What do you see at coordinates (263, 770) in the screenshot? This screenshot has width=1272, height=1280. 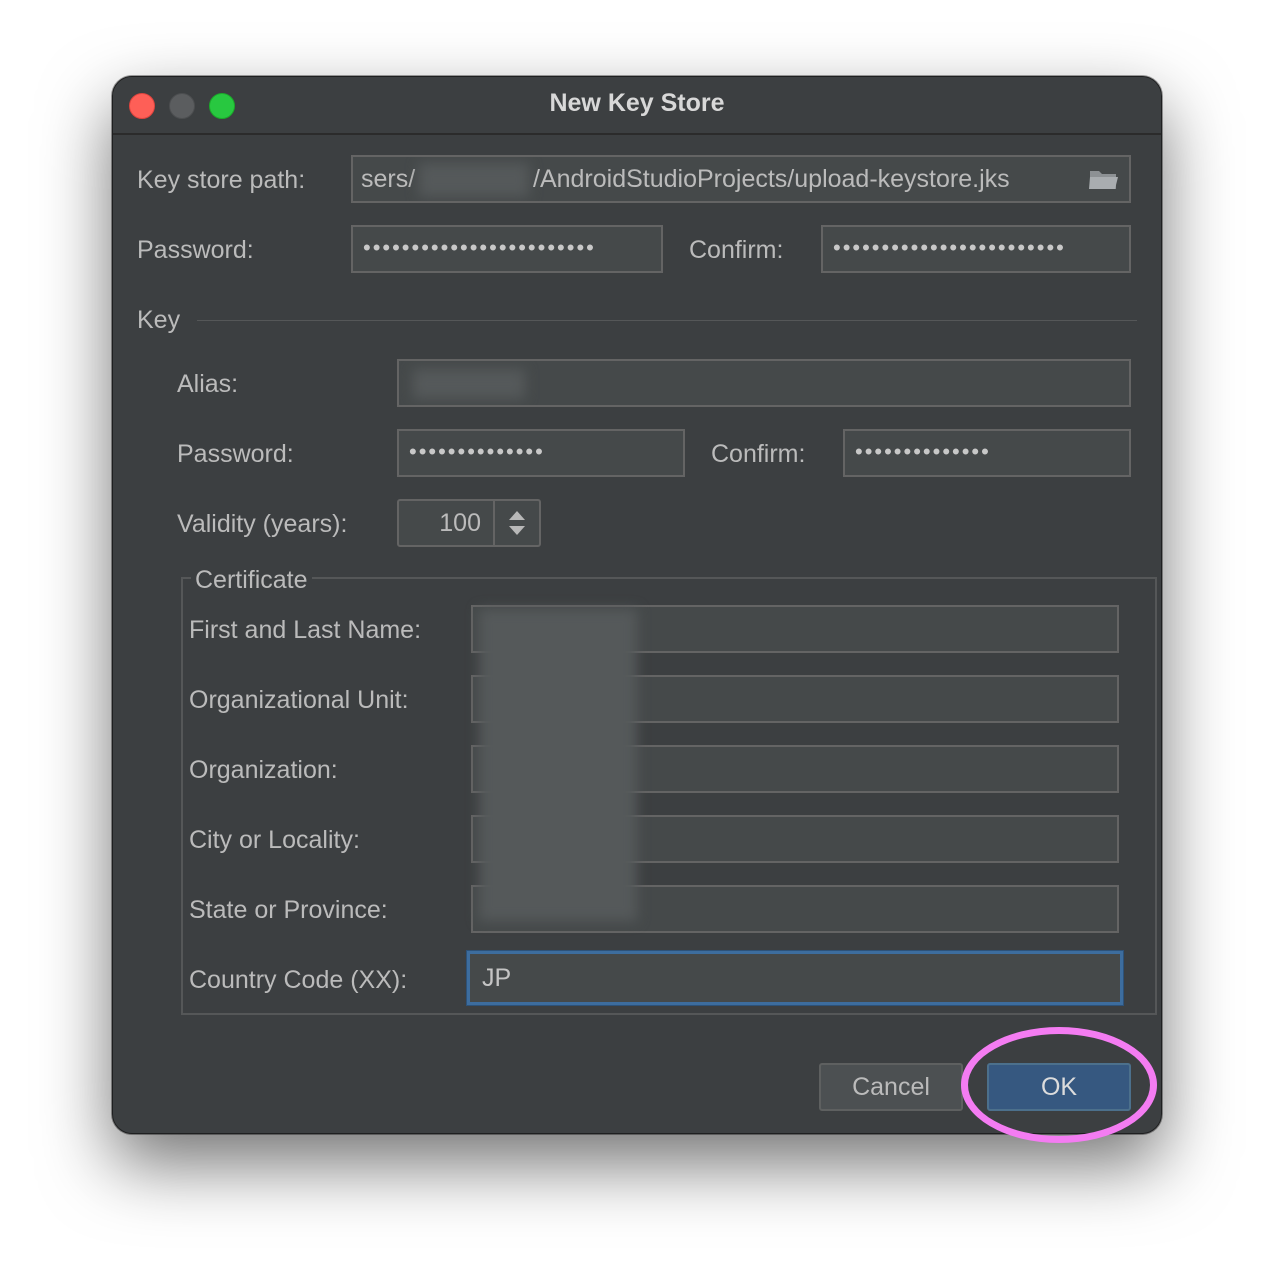 I see `organization-label: Organization:` at bounding box center [263, 770].